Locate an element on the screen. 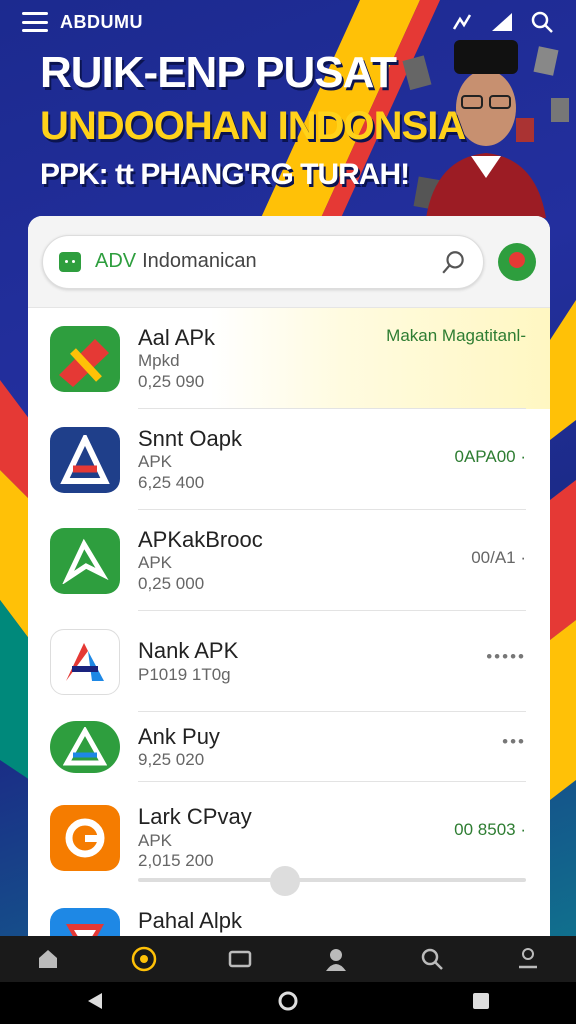 Image resolution: width=576 pixels, height=1024 pixels. green-triangle-icon is located at coordinates (85, 747).